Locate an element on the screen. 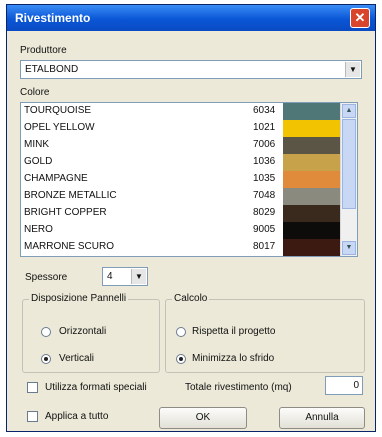  color-name: BRIGHT COPPER is located at coordinates (65, 212).